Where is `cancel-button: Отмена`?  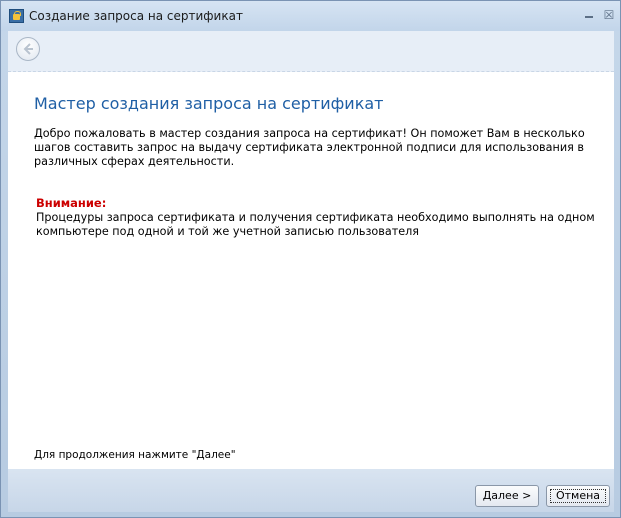
cancel-button: Отмена is located at coordinates (578, 496).